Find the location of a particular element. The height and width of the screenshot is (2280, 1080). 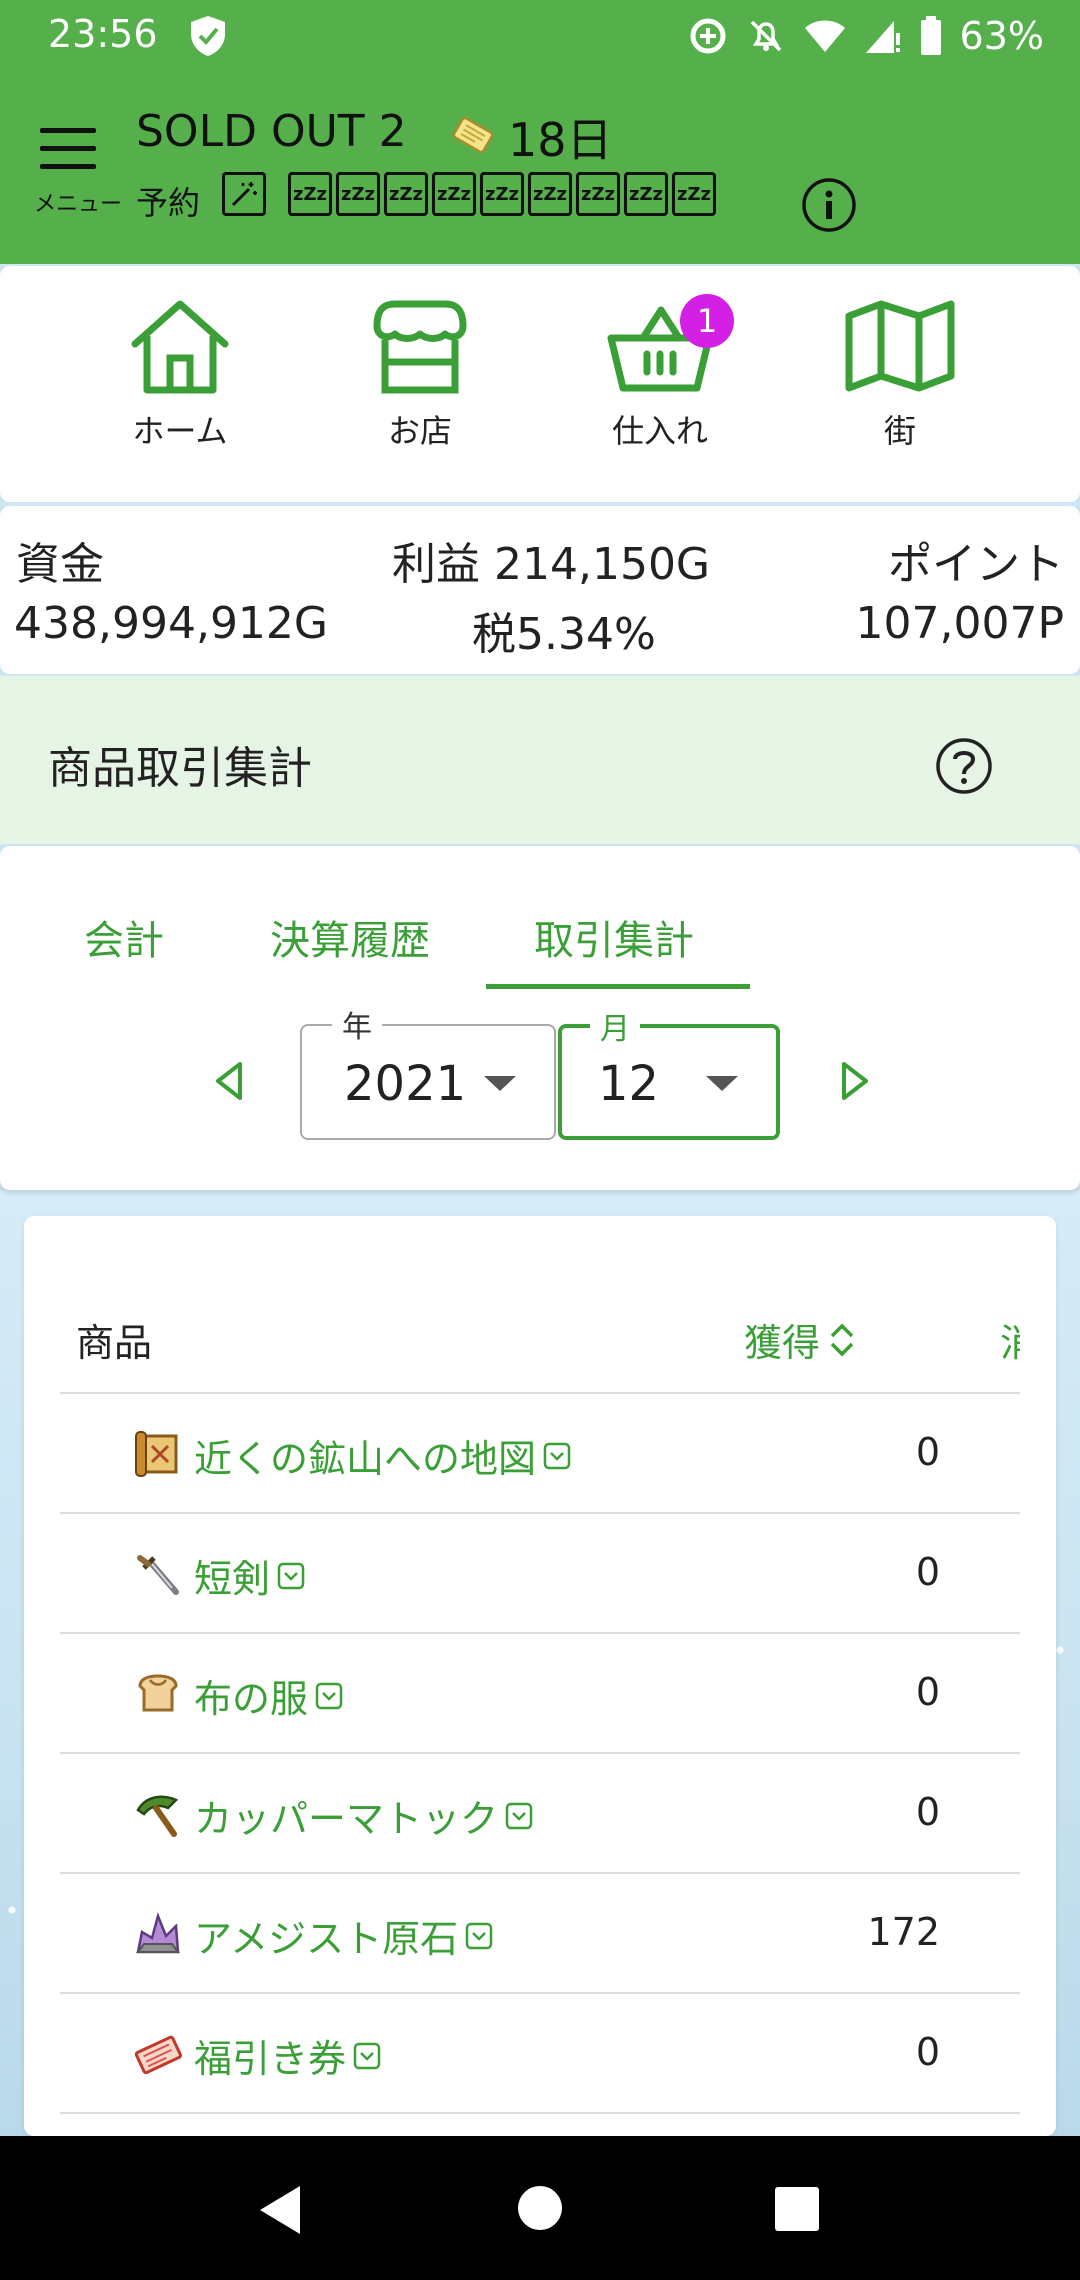

magic-wand-icon is located at coordinates (244, 194).